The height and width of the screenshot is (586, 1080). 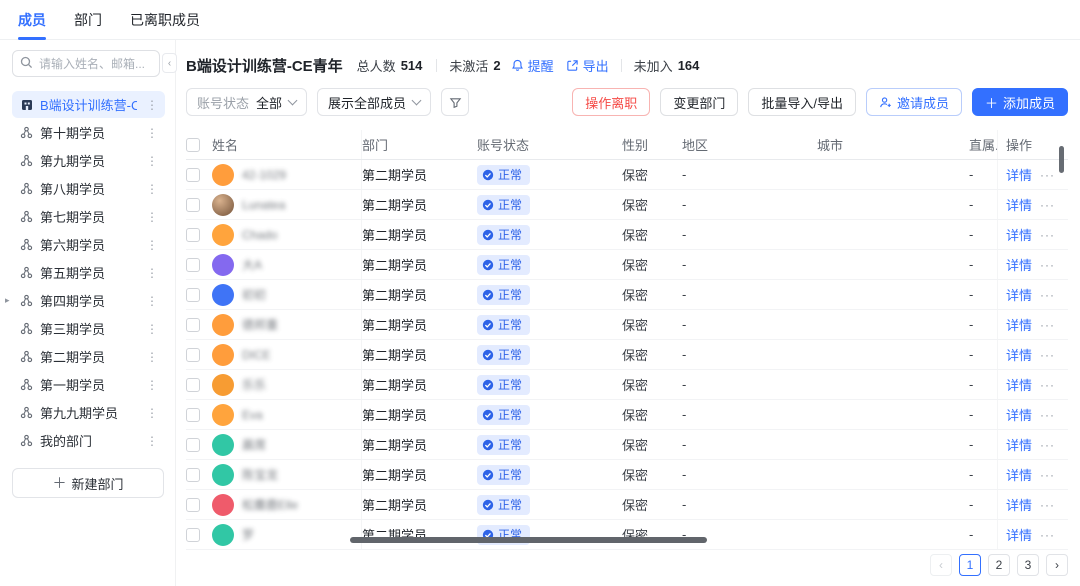 What do you see at coordinates (169, 63) in the screenshot?
I see `collapse-sidebar-button: ‹` at bounding box center [169, 63].